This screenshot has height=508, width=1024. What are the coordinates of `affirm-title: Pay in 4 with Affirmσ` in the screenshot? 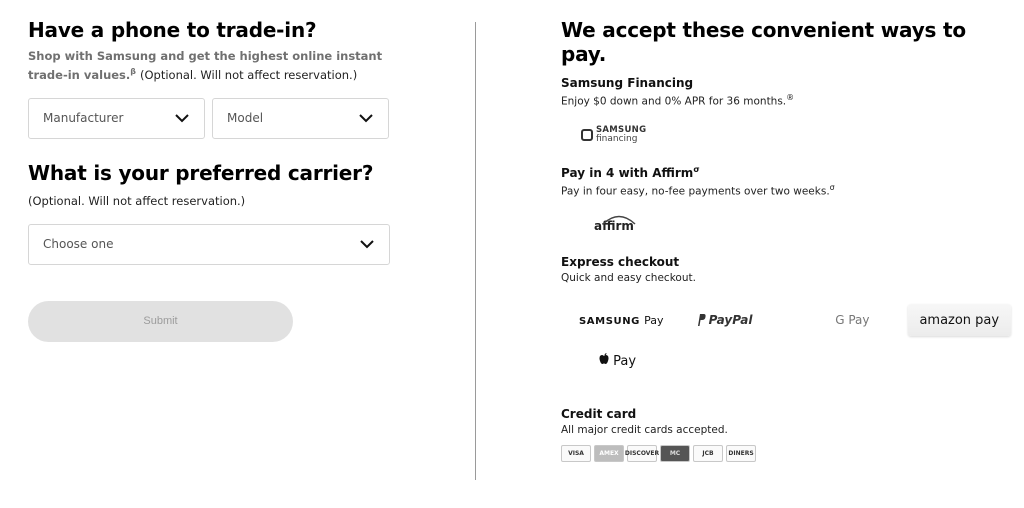 It's located at (786, 172).